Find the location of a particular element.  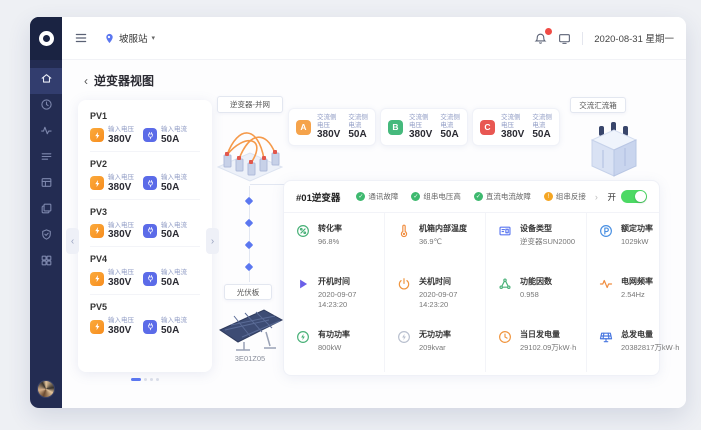

pv-item: PV1 输入电压 380V 输入电流 50A is located at coordinates (145, 128).